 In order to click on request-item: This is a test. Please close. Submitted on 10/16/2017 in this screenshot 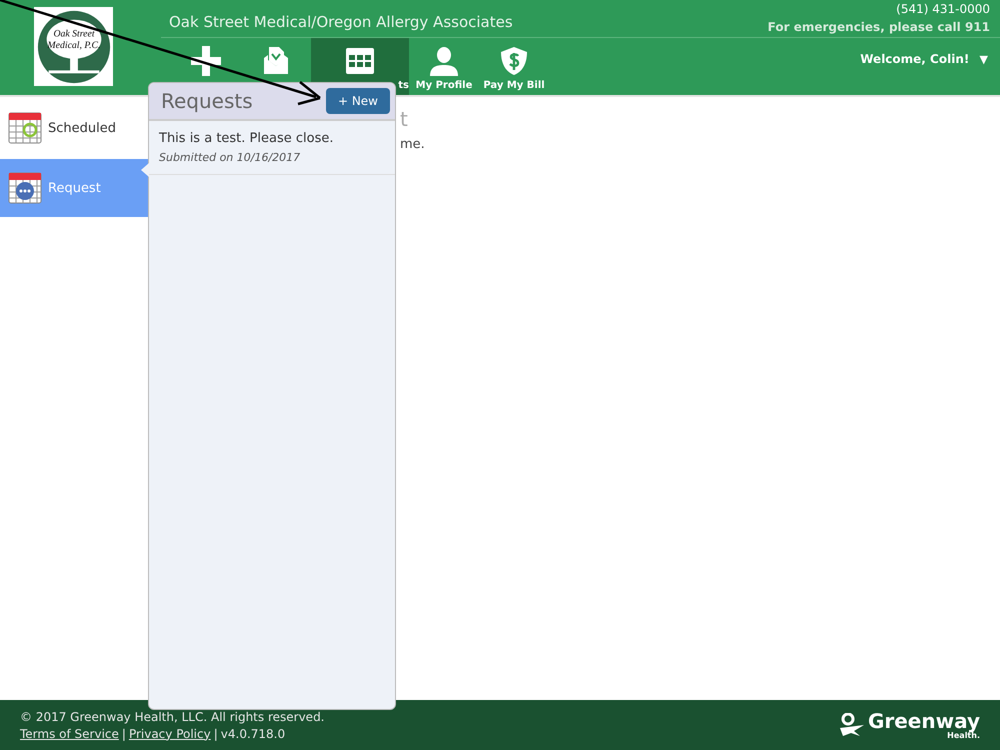, I will do `click(272, 148)`.